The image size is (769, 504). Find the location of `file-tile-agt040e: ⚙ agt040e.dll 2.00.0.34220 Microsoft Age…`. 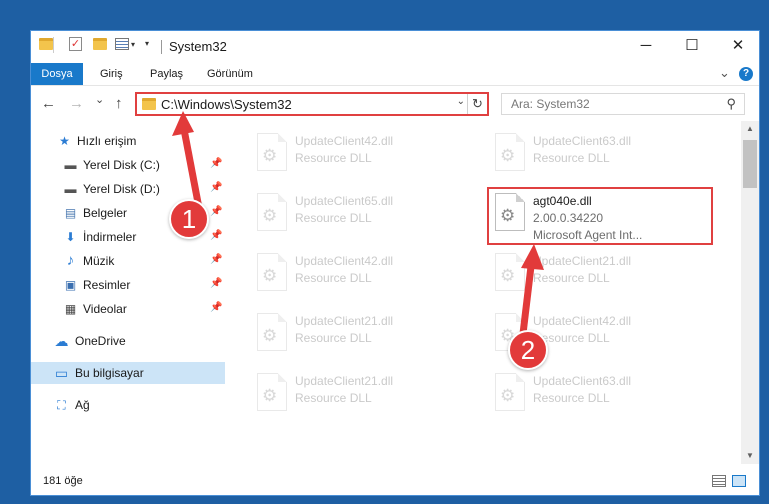

file-tile-agt040e: ⚙ agt040e.dll 2.00.0.34220 Microsoft Age… is located at coordinates (602, 217).